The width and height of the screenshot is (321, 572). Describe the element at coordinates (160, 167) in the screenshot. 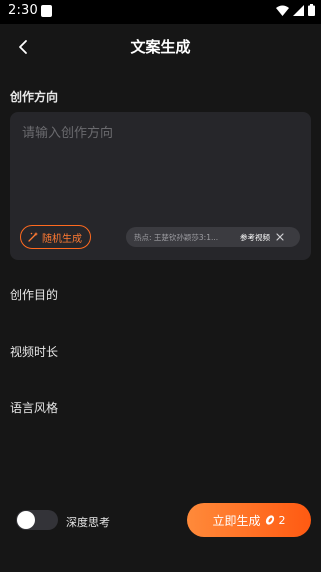

I see `direction-input` at that location.